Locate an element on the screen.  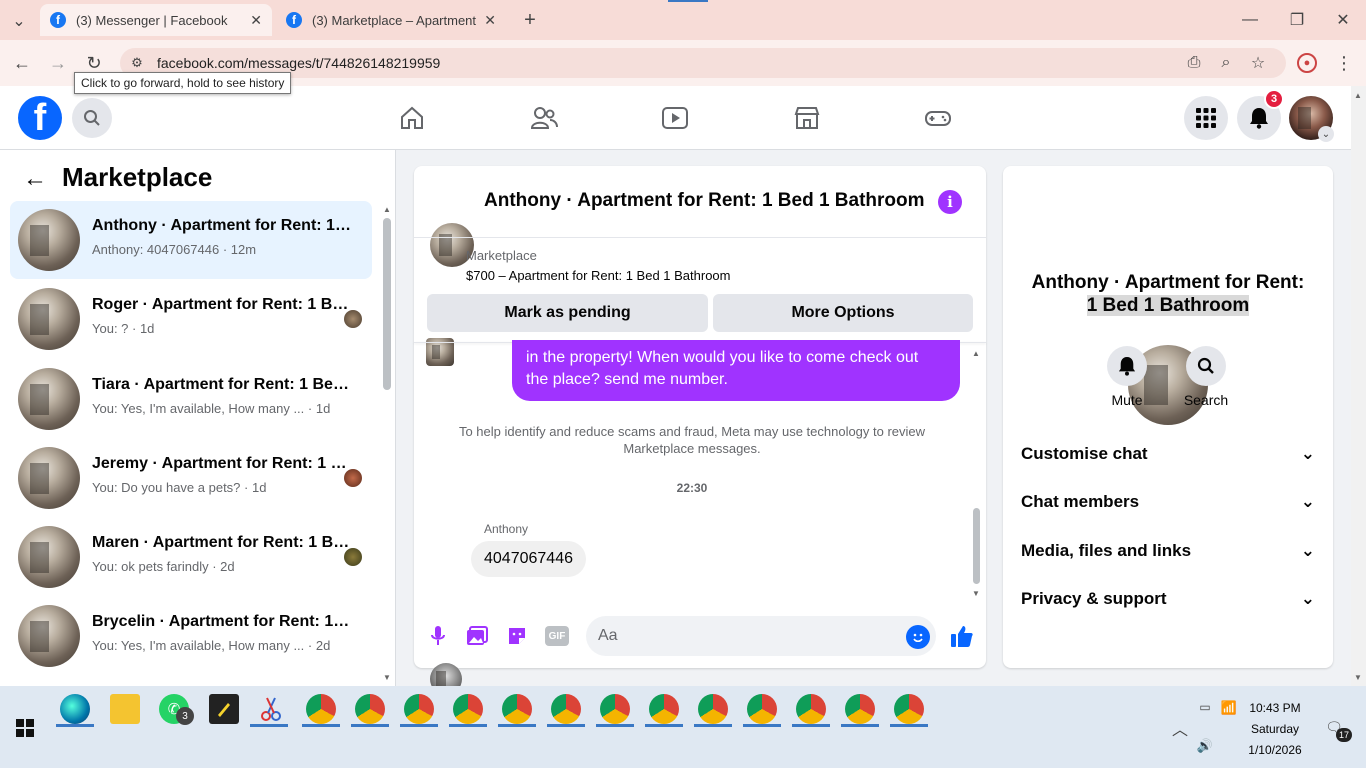
received-message-bubble: 4047067446 is located at coordinates (528, 559).